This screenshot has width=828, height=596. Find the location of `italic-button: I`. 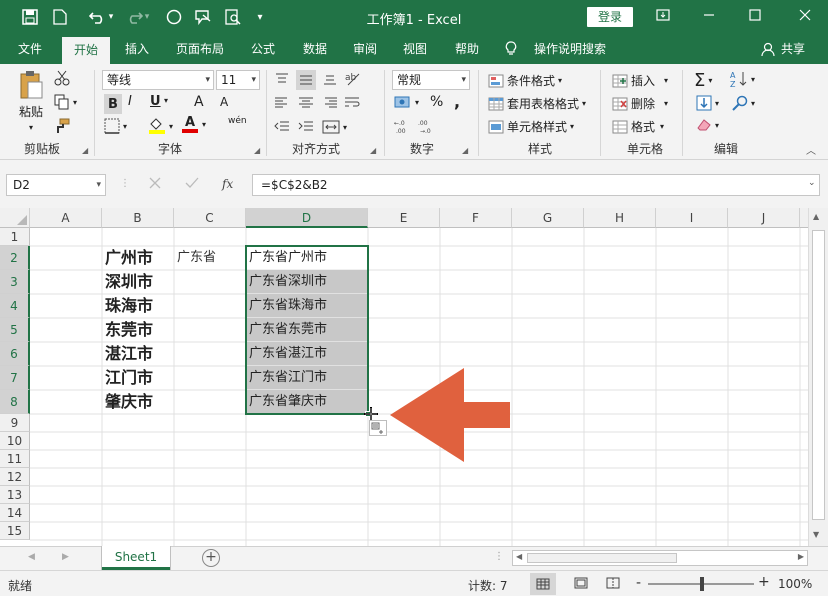

italic-button: I is located at coordinates (130, 101).